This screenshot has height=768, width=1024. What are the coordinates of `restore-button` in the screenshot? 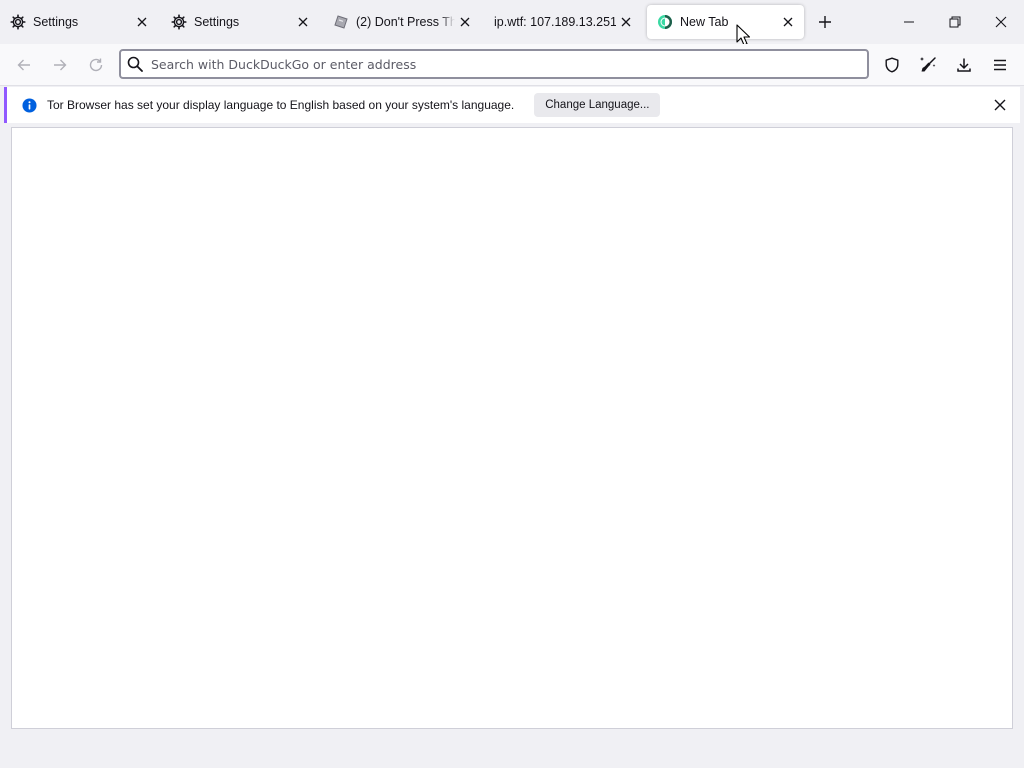 It's located at (955, 22).